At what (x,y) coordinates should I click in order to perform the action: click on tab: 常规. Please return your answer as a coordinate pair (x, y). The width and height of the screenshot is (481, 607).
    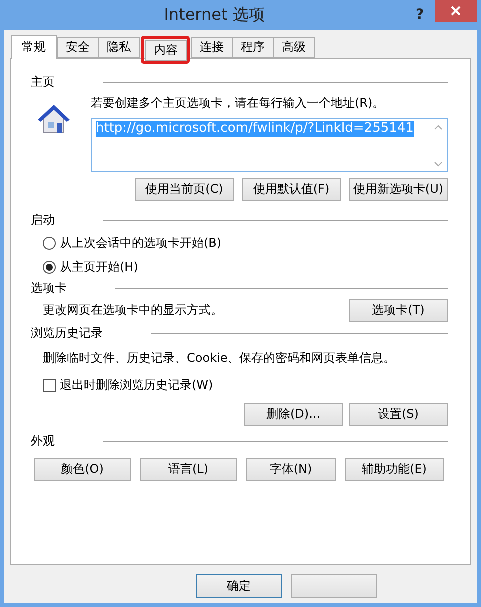
    Looking at the image, I should click on (34, 47).